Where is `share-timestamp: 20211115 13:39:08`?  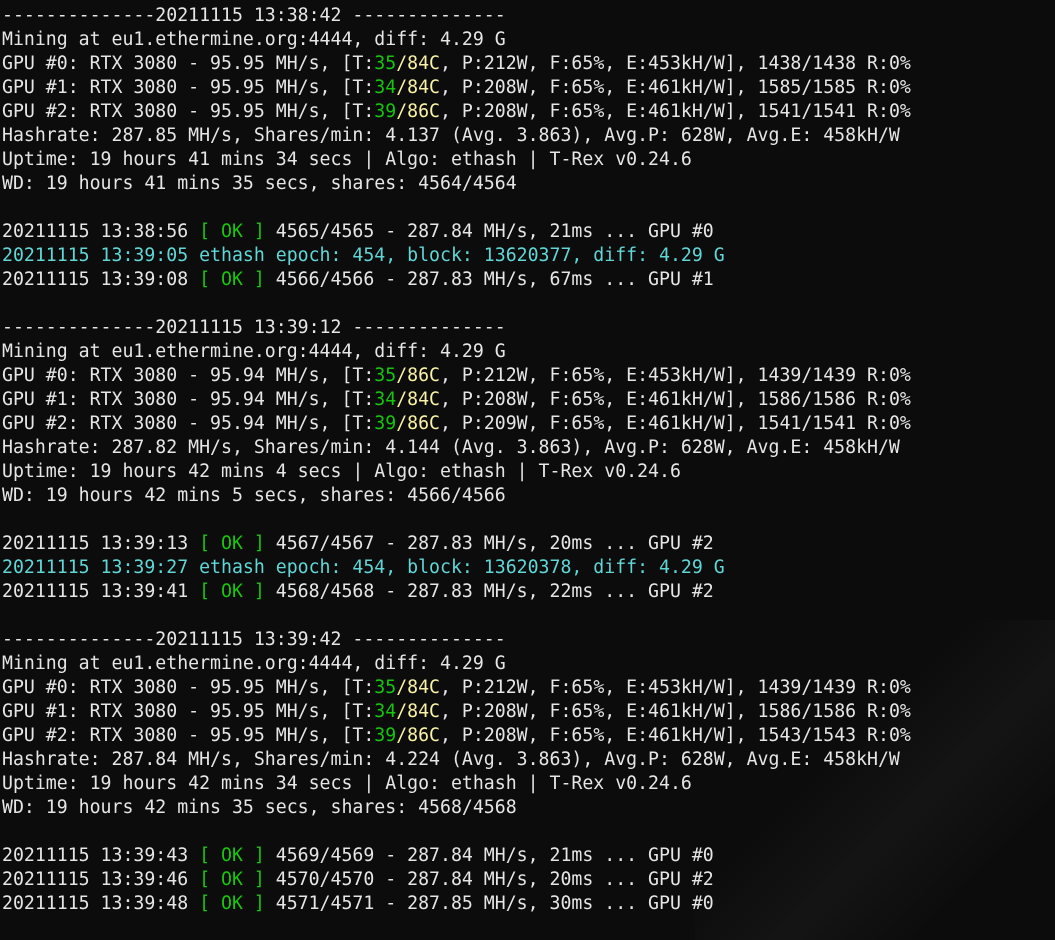
share-timestamp: 20211115 13:39:08 is located at coordinates (101, 279).